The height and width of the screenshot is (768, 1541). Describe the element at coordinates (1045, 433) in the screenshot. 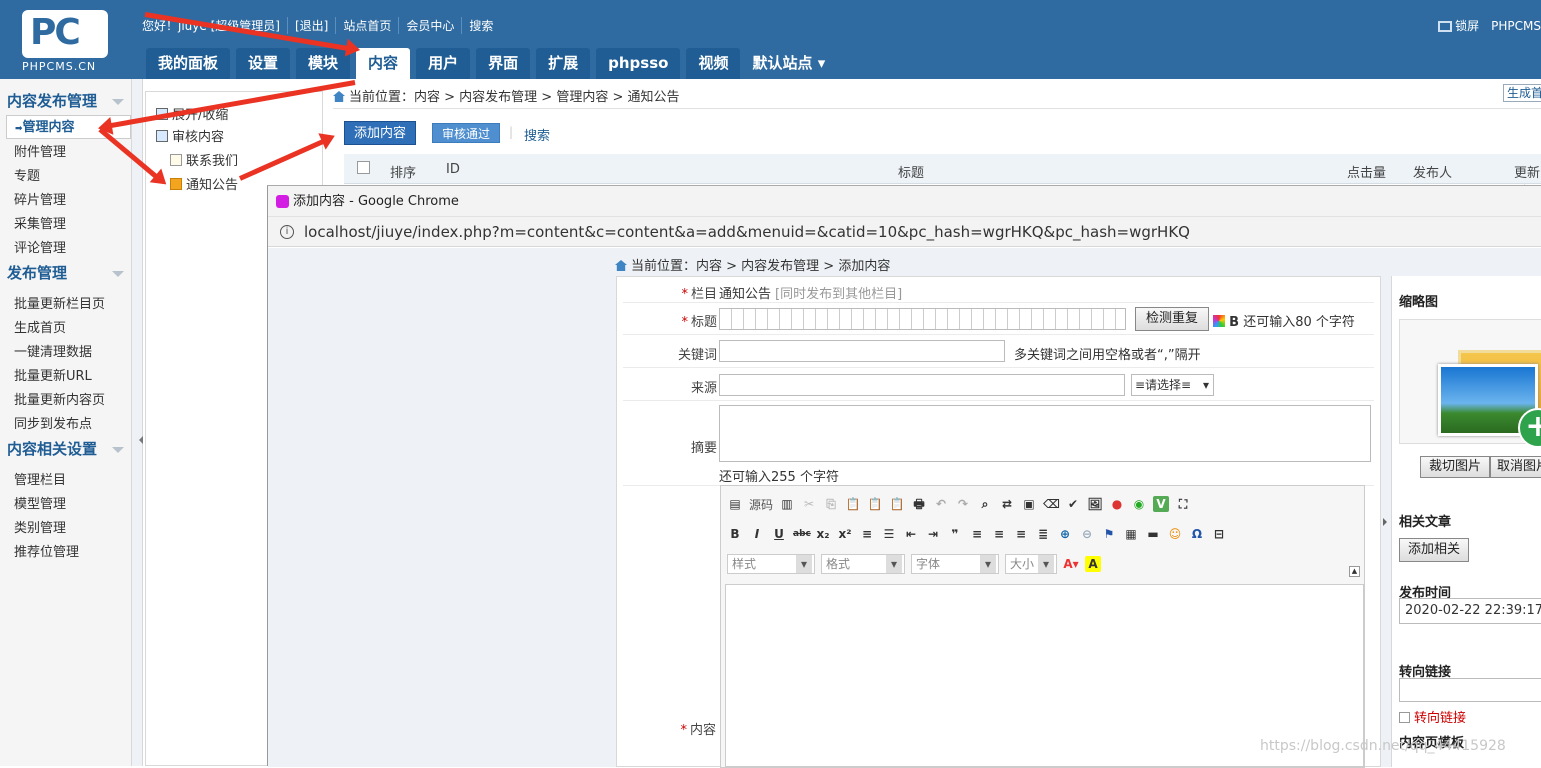

I see `summary-textarea` at that location.